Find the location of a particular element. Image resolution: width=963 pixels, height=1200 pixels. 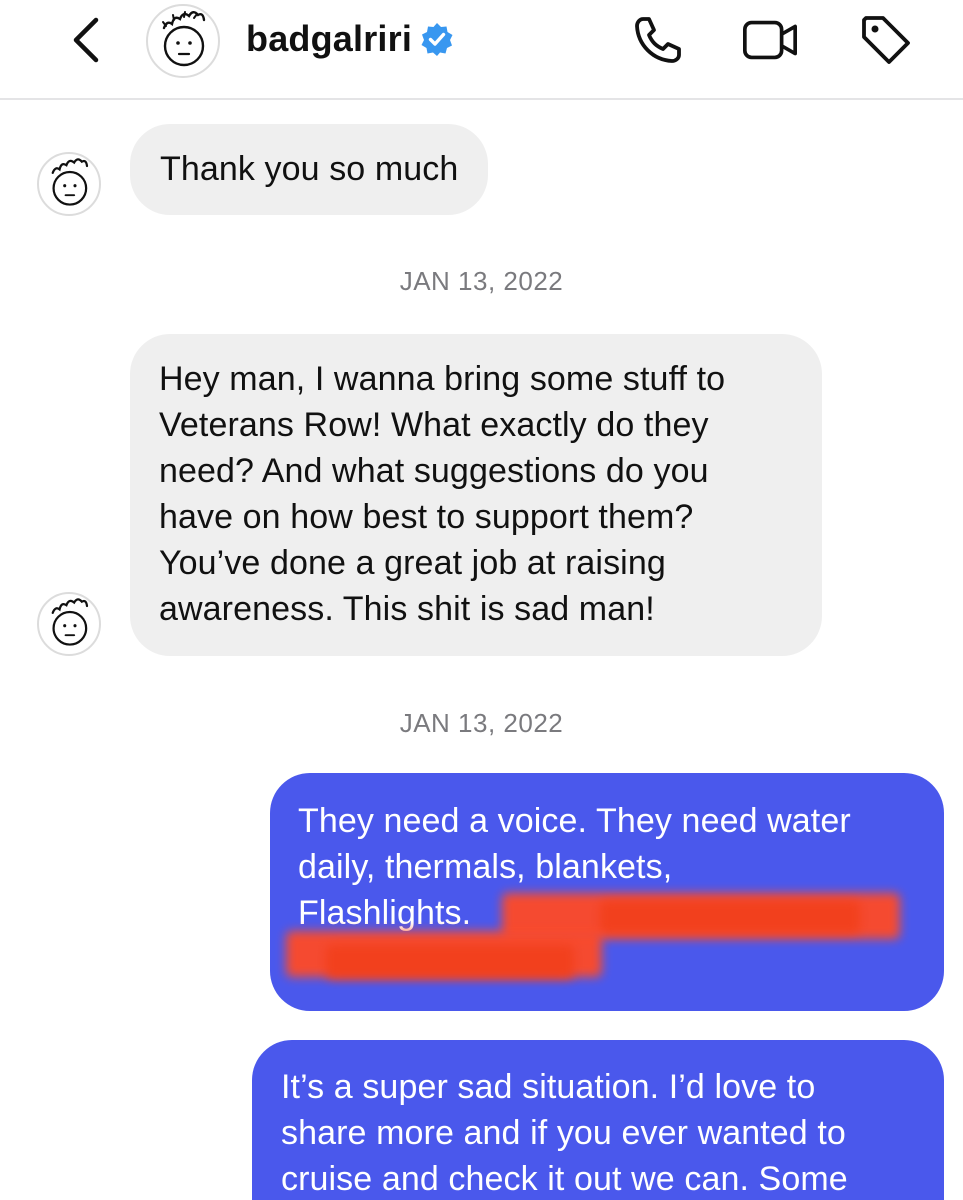

username-link: badgalriri is located at coordinates (350, 39).